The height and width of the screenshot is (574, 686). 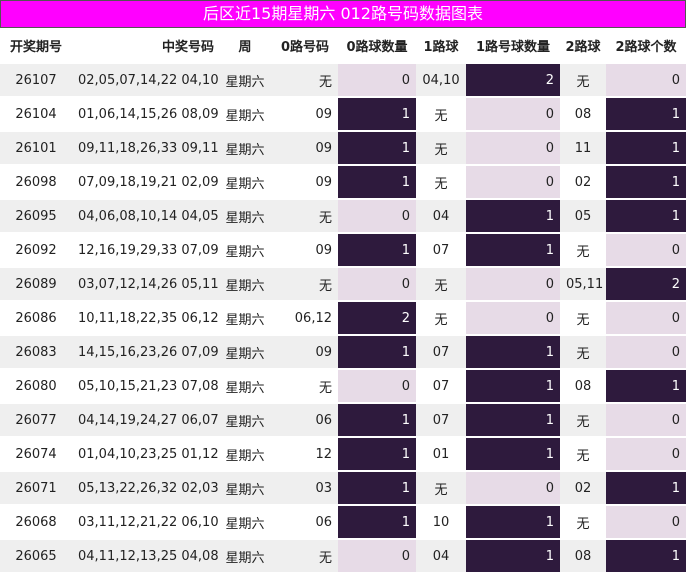 What do you see at coordinates (583, 147) in the screenshot?
I see `route2-numbers-cell: 11` at bounding box center [583, 147].